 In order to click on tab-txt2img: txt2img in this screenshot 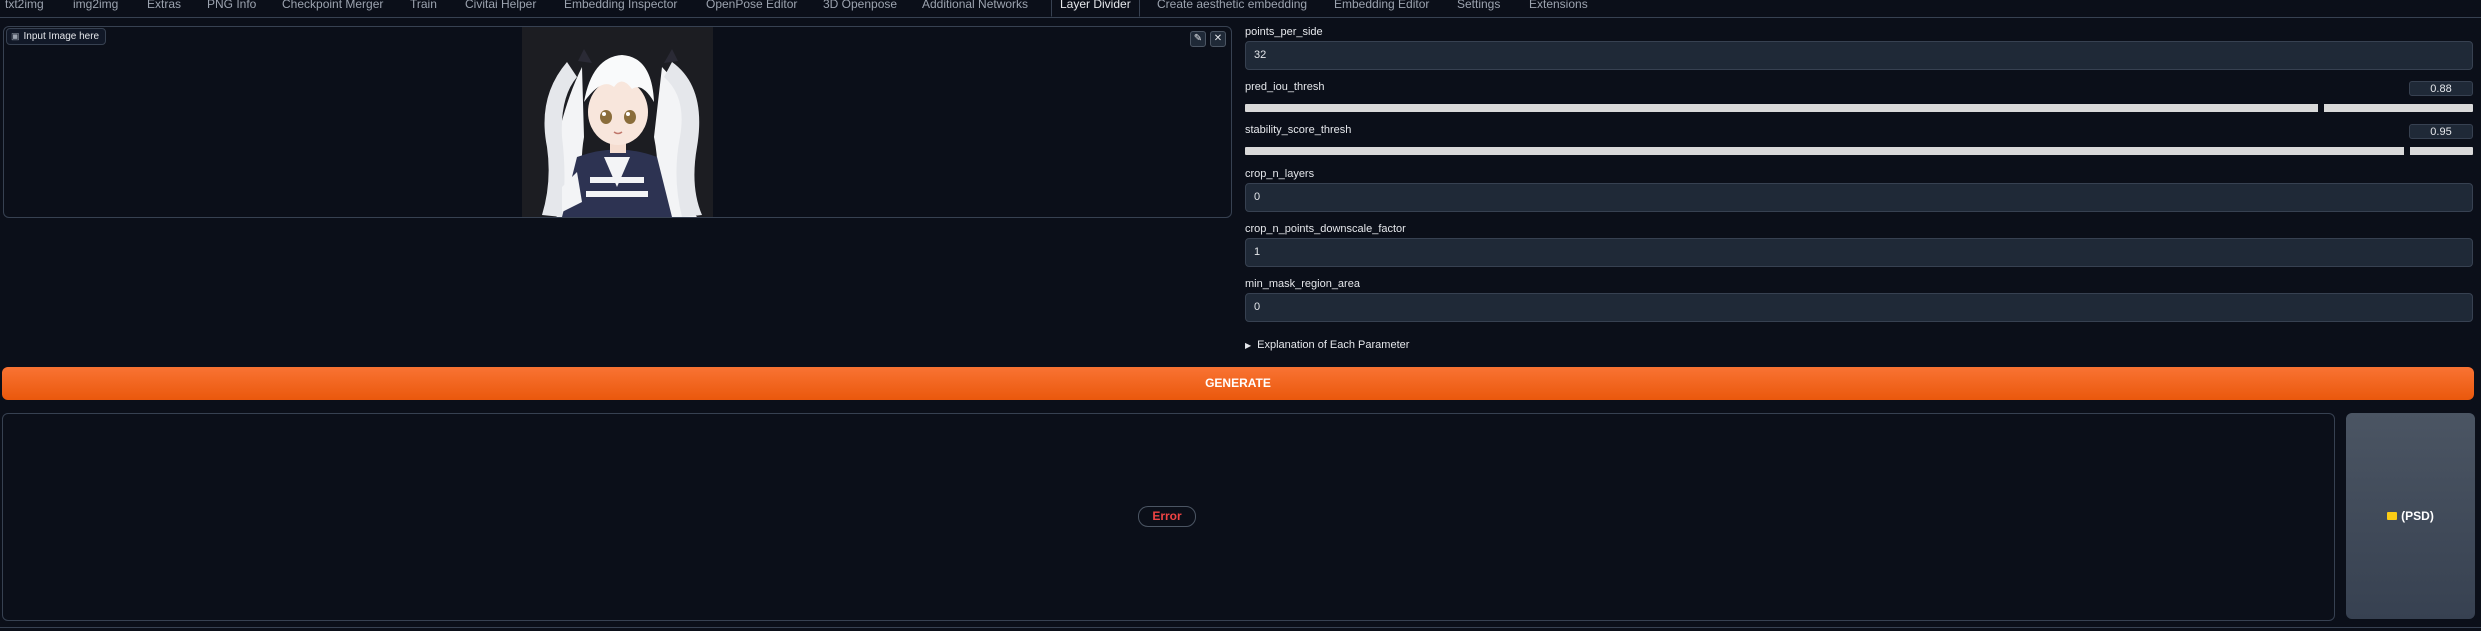, I will do `click(24, 6)`.